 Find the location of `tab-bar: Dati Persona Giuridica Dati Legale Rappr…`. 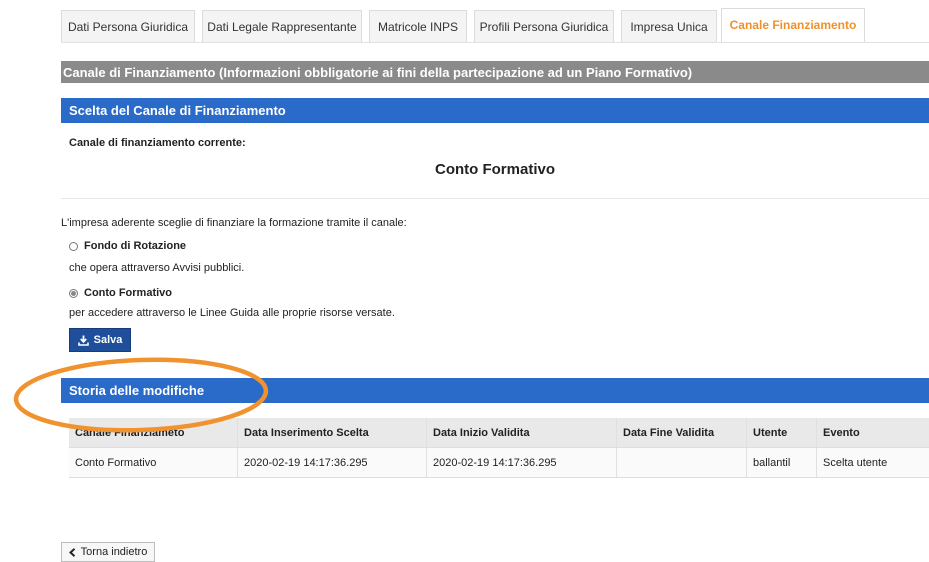

tab-bar: Dati Persona Giuridica Dati Legale Rappr… is located at coordinates (464, 21).